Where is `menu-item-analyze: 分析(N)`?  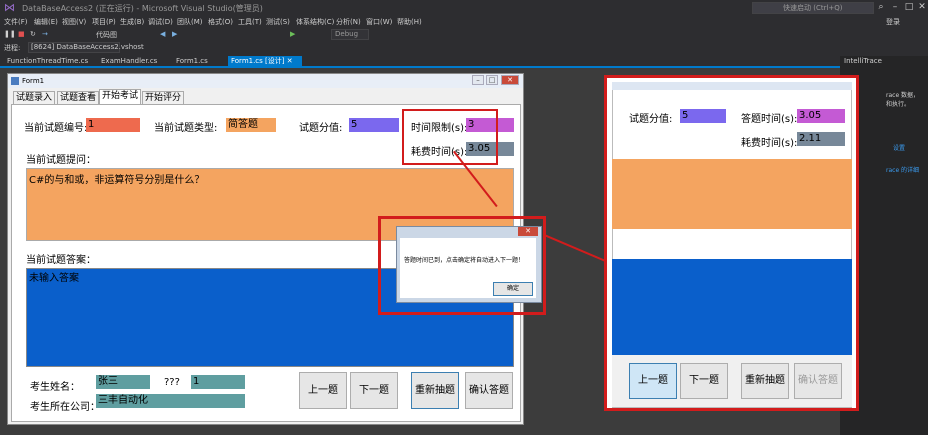
menu-item-analyze: 分析(N) is located at coordinates (348, 22).